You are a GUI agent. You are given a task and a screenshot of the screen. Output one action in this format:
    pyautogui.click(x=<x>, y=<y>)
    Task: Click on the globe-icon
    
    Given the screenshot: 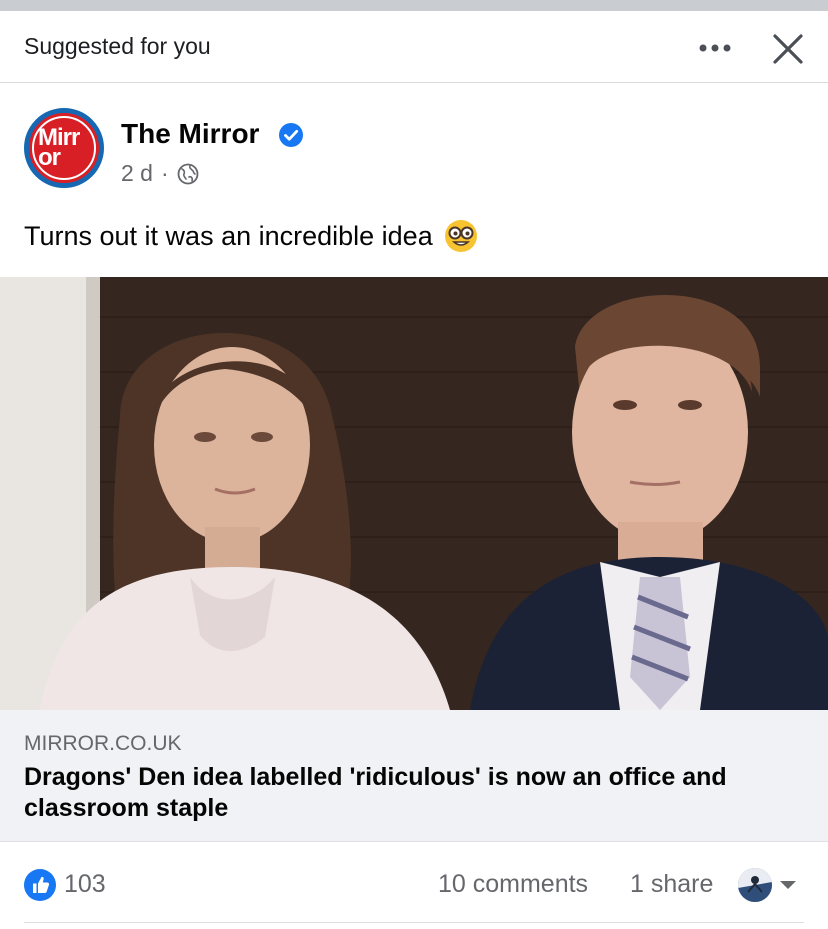 What is the action you would take?
    pyautogui.click(x=188, y=173)
    